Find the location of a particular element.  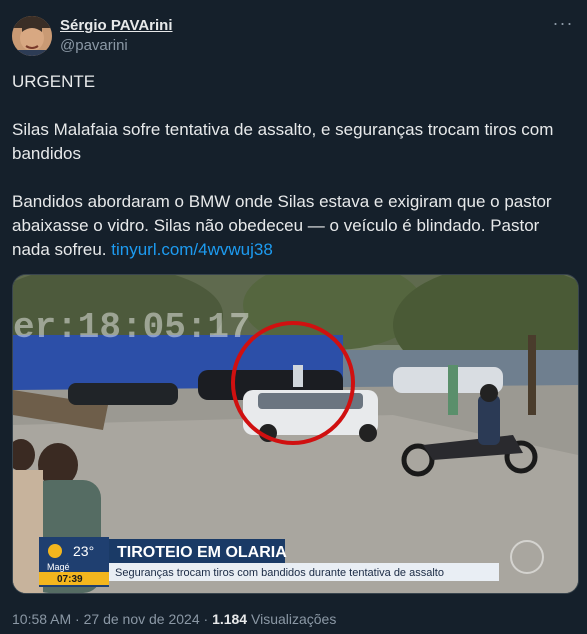

tweet-time: 10:58 AM is located at coordinates (41, 619).